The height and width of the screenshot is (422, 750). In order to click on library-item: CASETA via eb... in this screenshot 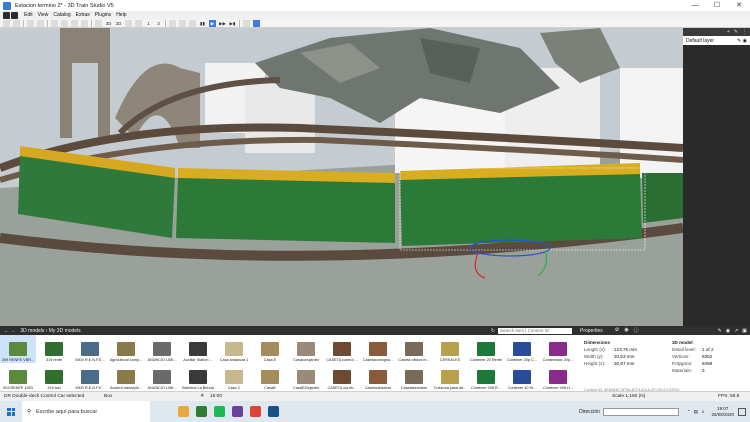, I will do `click(342, 377)`.